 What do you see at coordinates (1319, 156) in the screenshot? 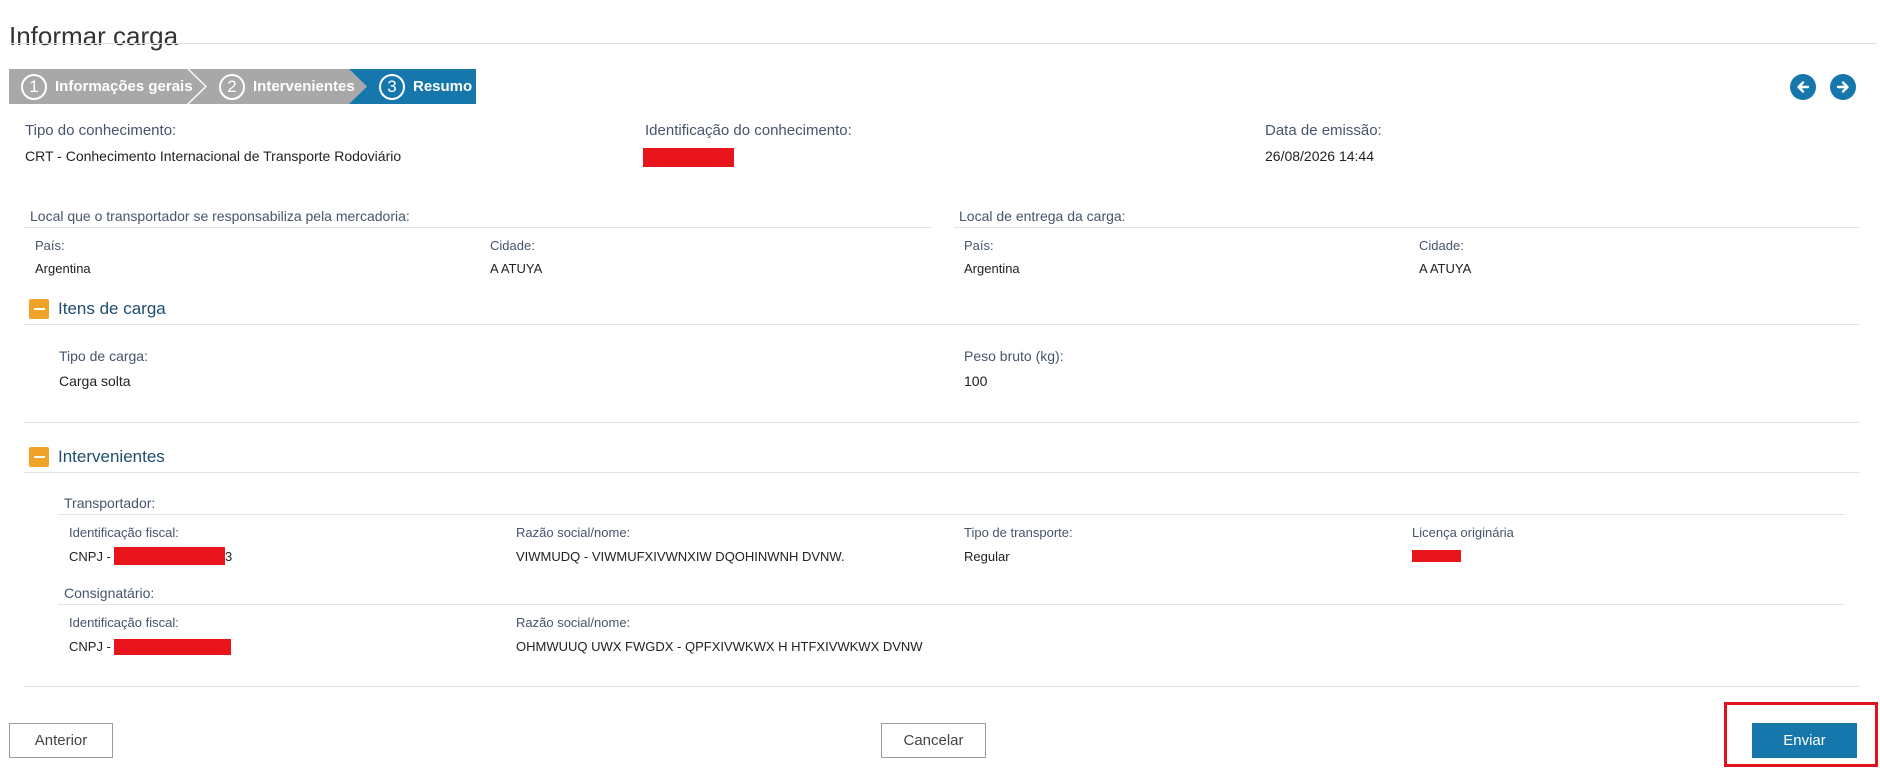
I see `data-emissao-value: 26/08/2026 14:44` at bounding box center [1319, 156].